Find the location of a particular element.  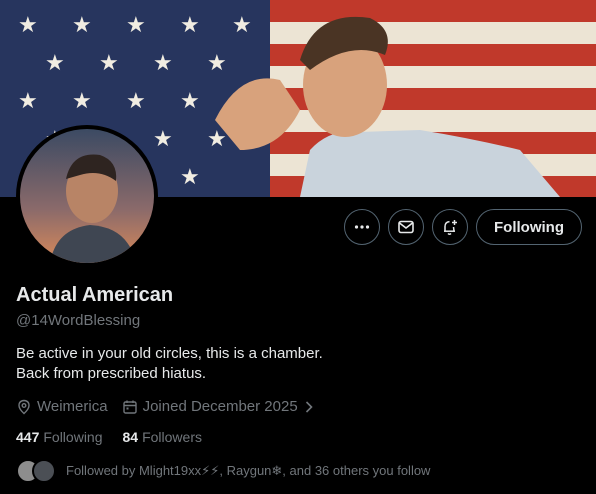

followers-count: 84 is located at coordinates (130, 437).